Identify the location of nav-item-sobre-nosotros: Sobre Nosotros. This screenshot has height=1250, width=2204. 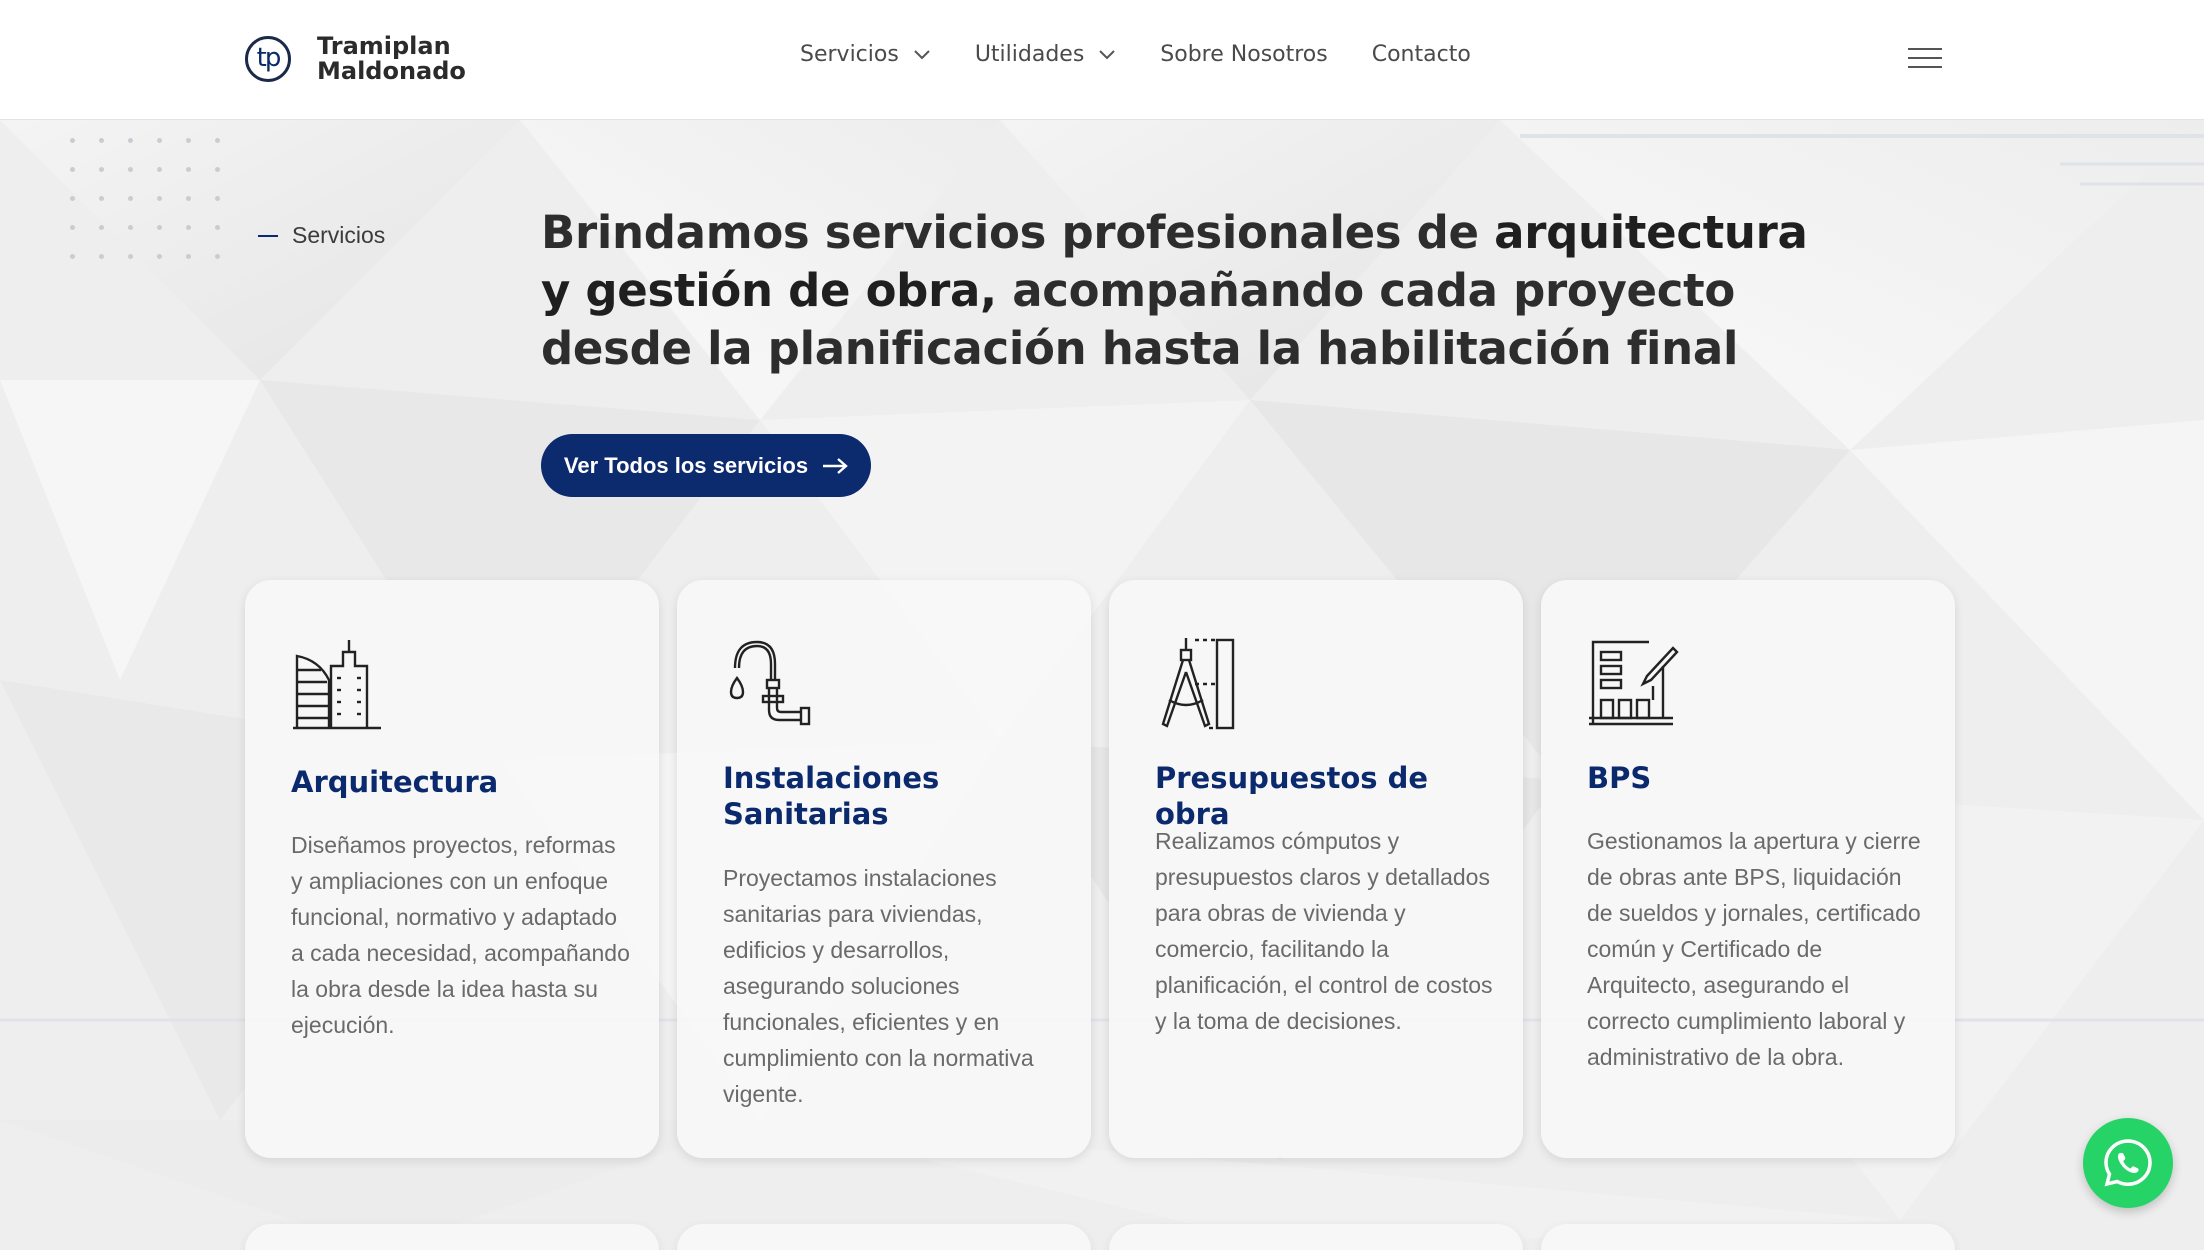
(1243, 54).